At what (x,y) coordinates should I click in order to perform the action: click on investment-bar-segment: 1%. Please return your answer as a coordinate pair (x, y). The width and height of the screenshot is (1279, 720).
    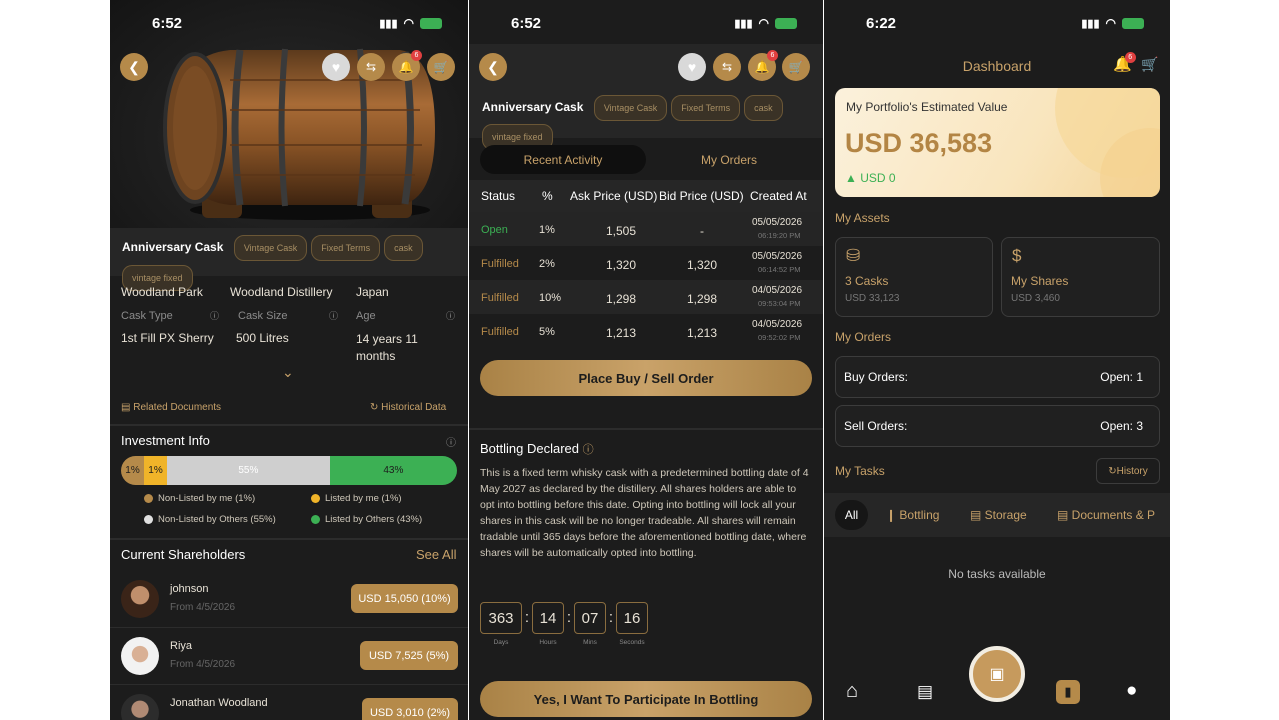
    Looking at the image, I should click on (132, 470).